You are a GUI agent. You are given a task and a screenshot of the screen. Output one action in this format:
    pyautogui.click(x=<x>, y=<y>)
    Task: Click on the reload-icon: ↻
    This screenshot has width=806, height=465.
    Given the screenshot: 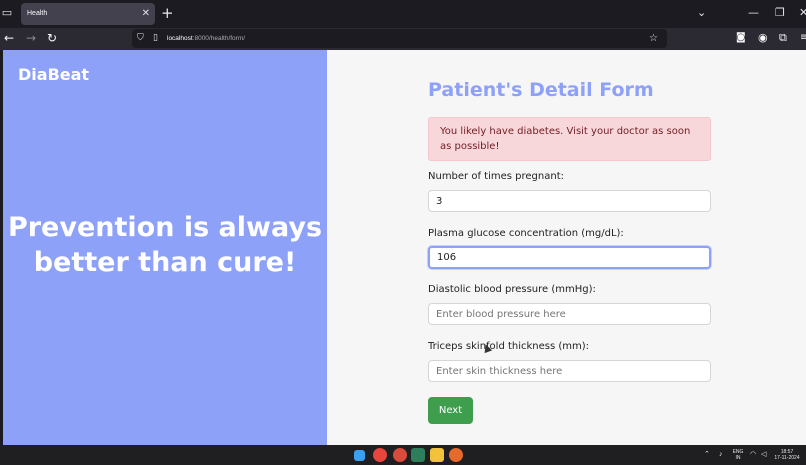 What is the action you would take?
    pyautogui.click(x=52, y=38)
    